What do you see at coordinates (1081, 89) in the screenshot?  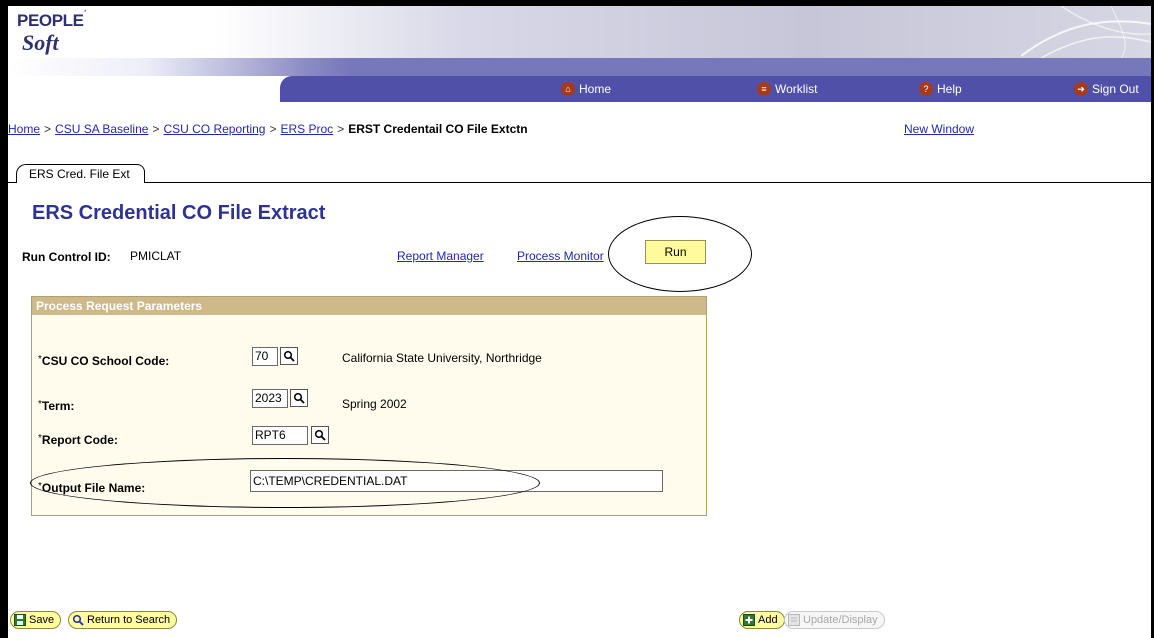 I see `sign-out-icon: ➜` at bounding box center [1081, 89].